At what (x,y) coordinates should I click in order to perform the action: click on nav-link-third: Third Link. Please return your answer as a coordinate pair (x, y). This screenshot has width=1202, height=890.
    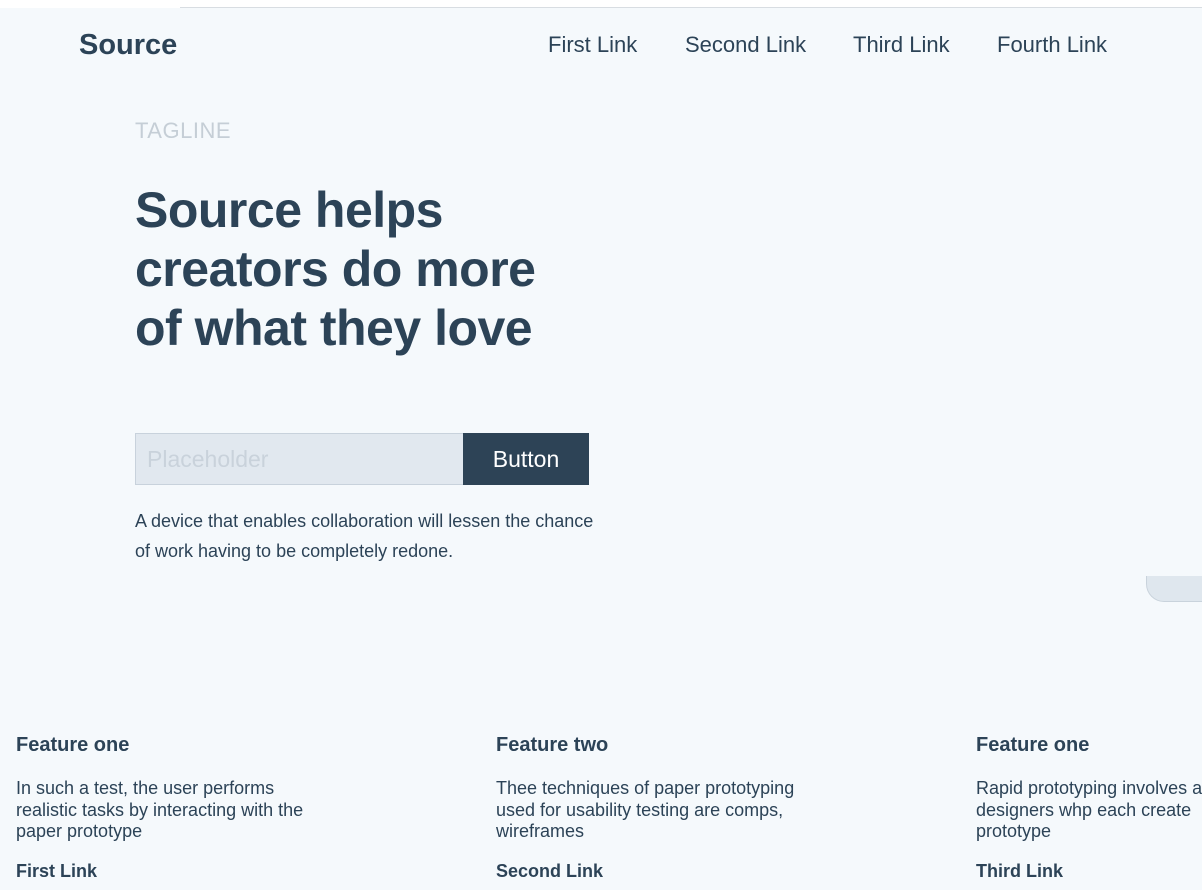
    Looking at the image, I should click on (901, 45).